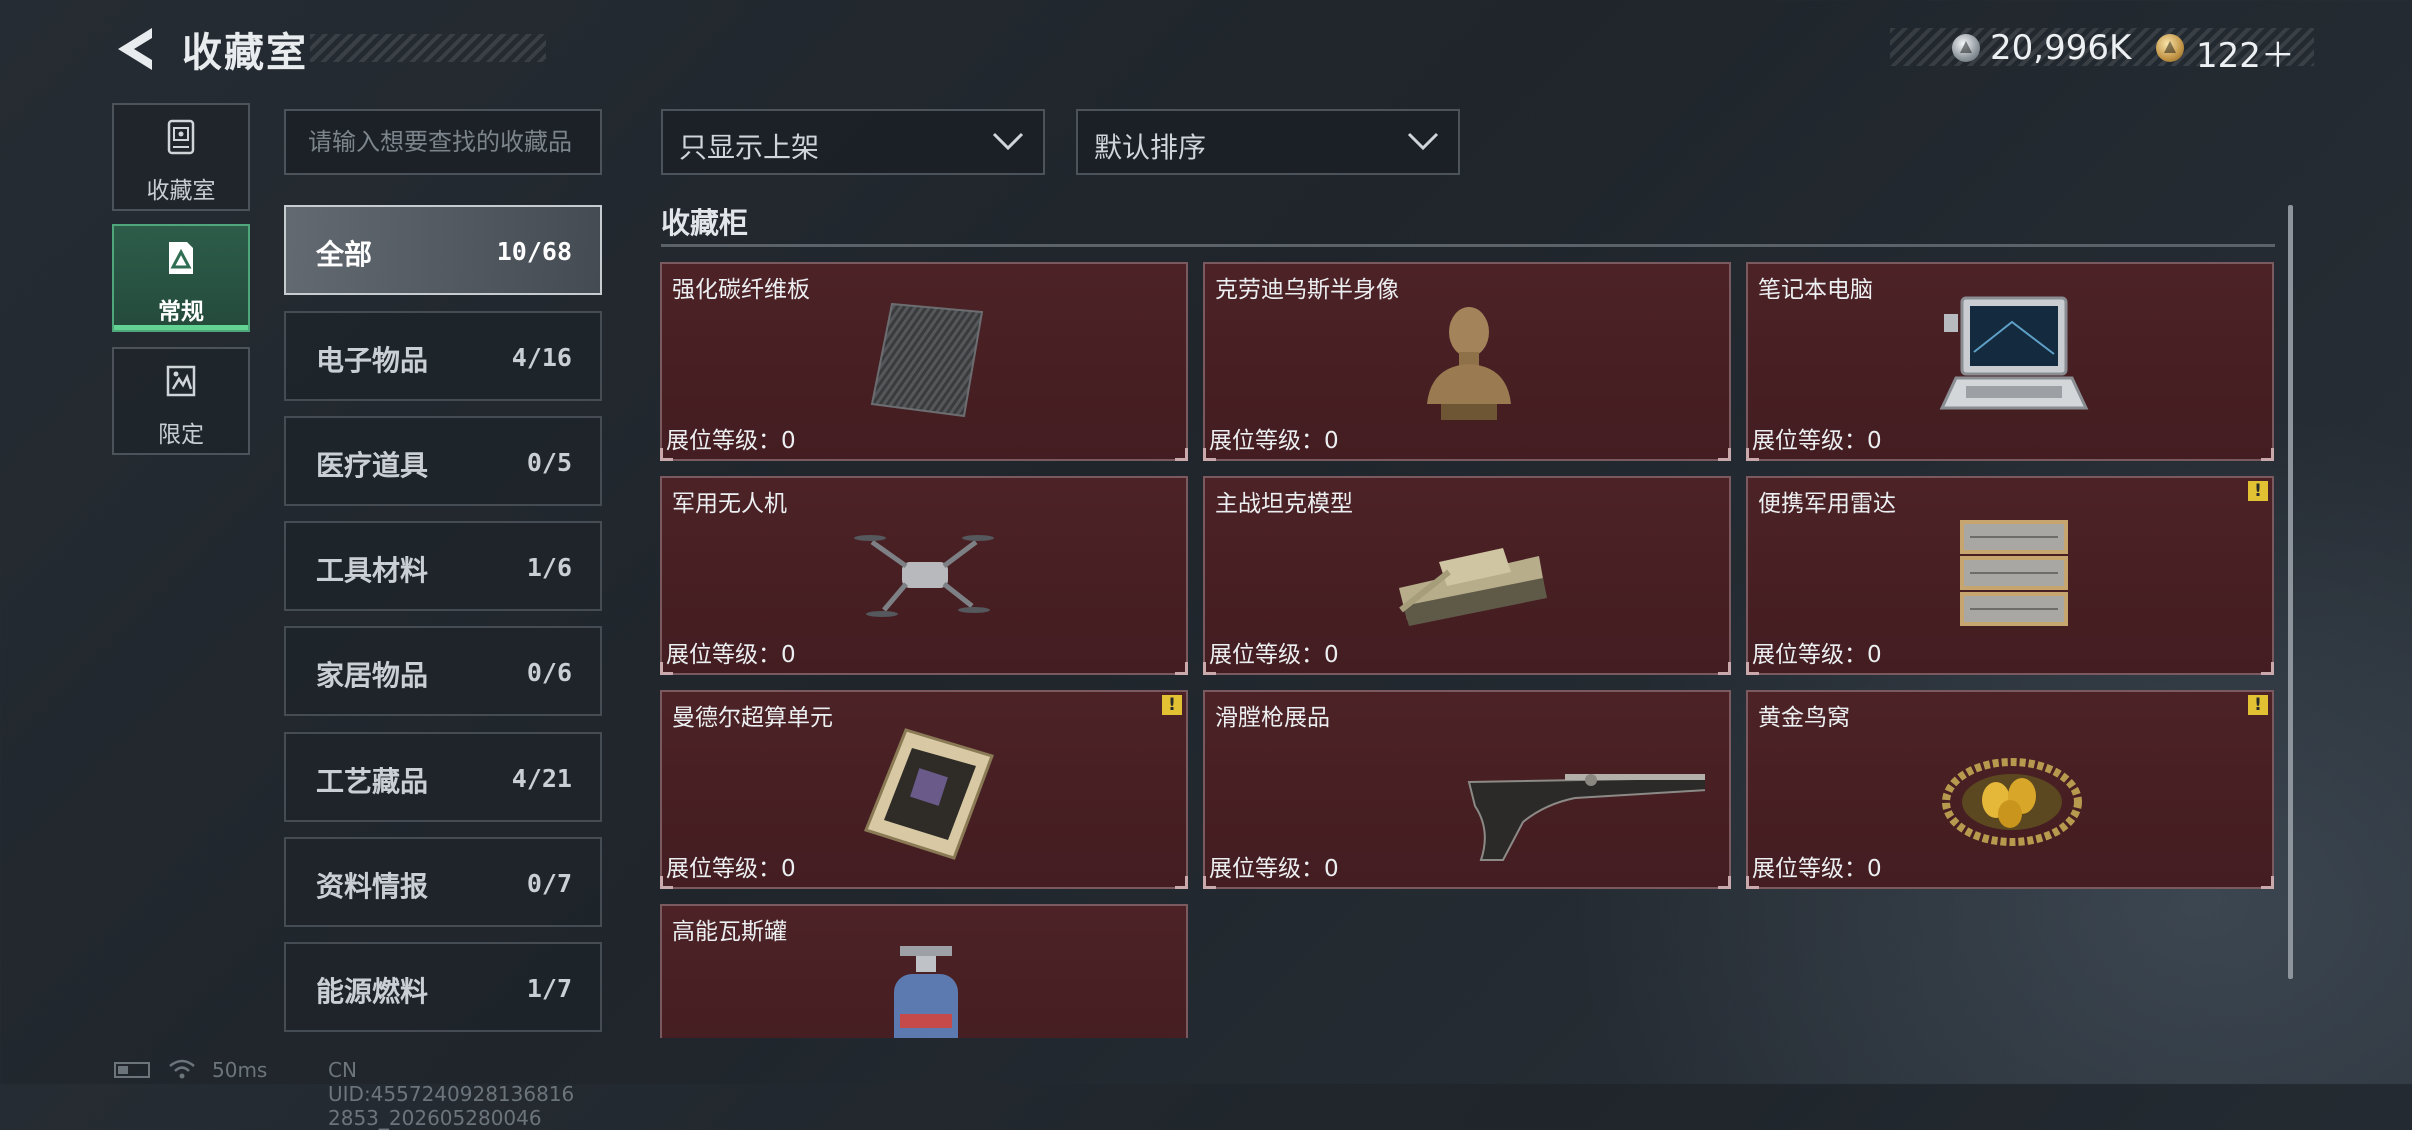 The height and width of the screenshot is (1130, 2412). What do you see at coordinates (443, 671) in the screenshot?
I see `category-household: 家居物品 0/6` at bounding box center [443, 671].